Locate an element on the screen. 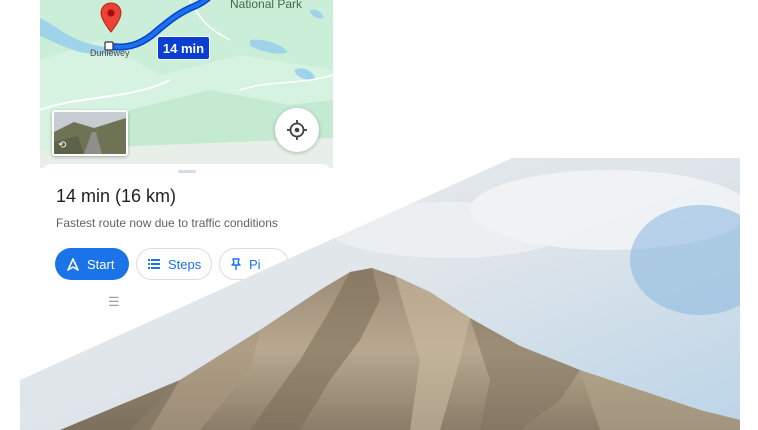 Image resolution: width=758 pixels, height=430 pixels. start-button-label: Start is located at coordinates (101, 264).